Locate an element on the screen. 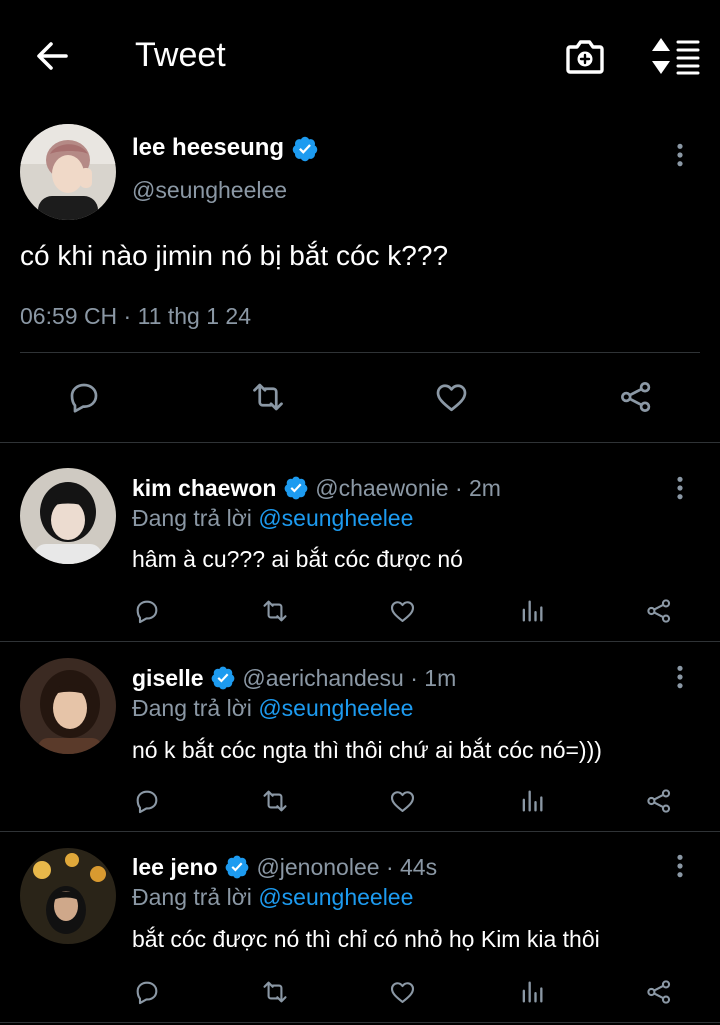 The image size is (720, 1025). author-handle: @jenonolee is located at coordinates (317, 867).